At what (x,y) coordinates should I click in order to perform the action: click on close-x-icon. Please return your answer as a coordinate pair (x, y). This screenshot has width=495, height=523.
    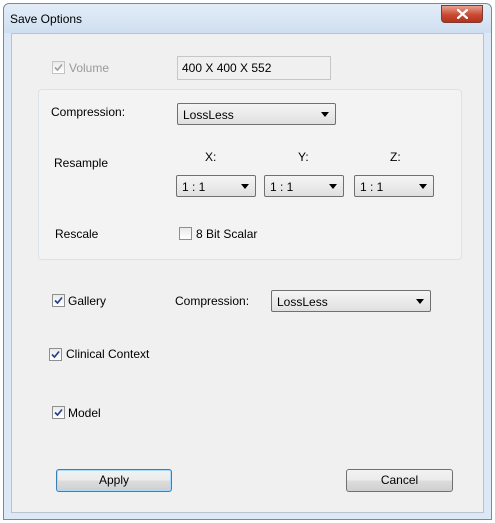
    Looking at the image, I should click on (462, 14).